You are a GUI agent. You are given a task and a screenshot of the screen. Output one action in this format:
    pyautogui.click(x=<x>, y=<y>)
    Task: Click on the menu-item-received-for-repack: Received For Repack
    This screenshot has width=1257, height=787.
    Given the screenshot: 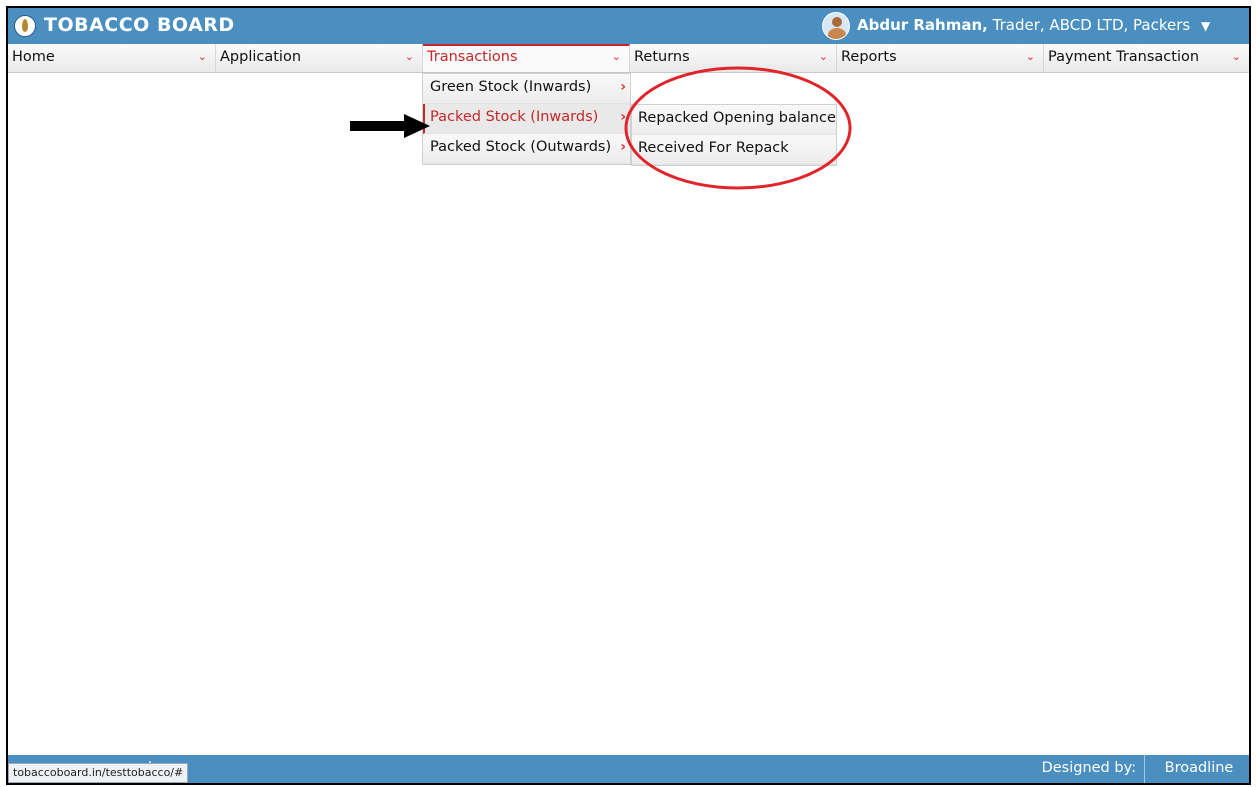 What is the action you would take?
    pyautogui.click(x=734, y=150)
    